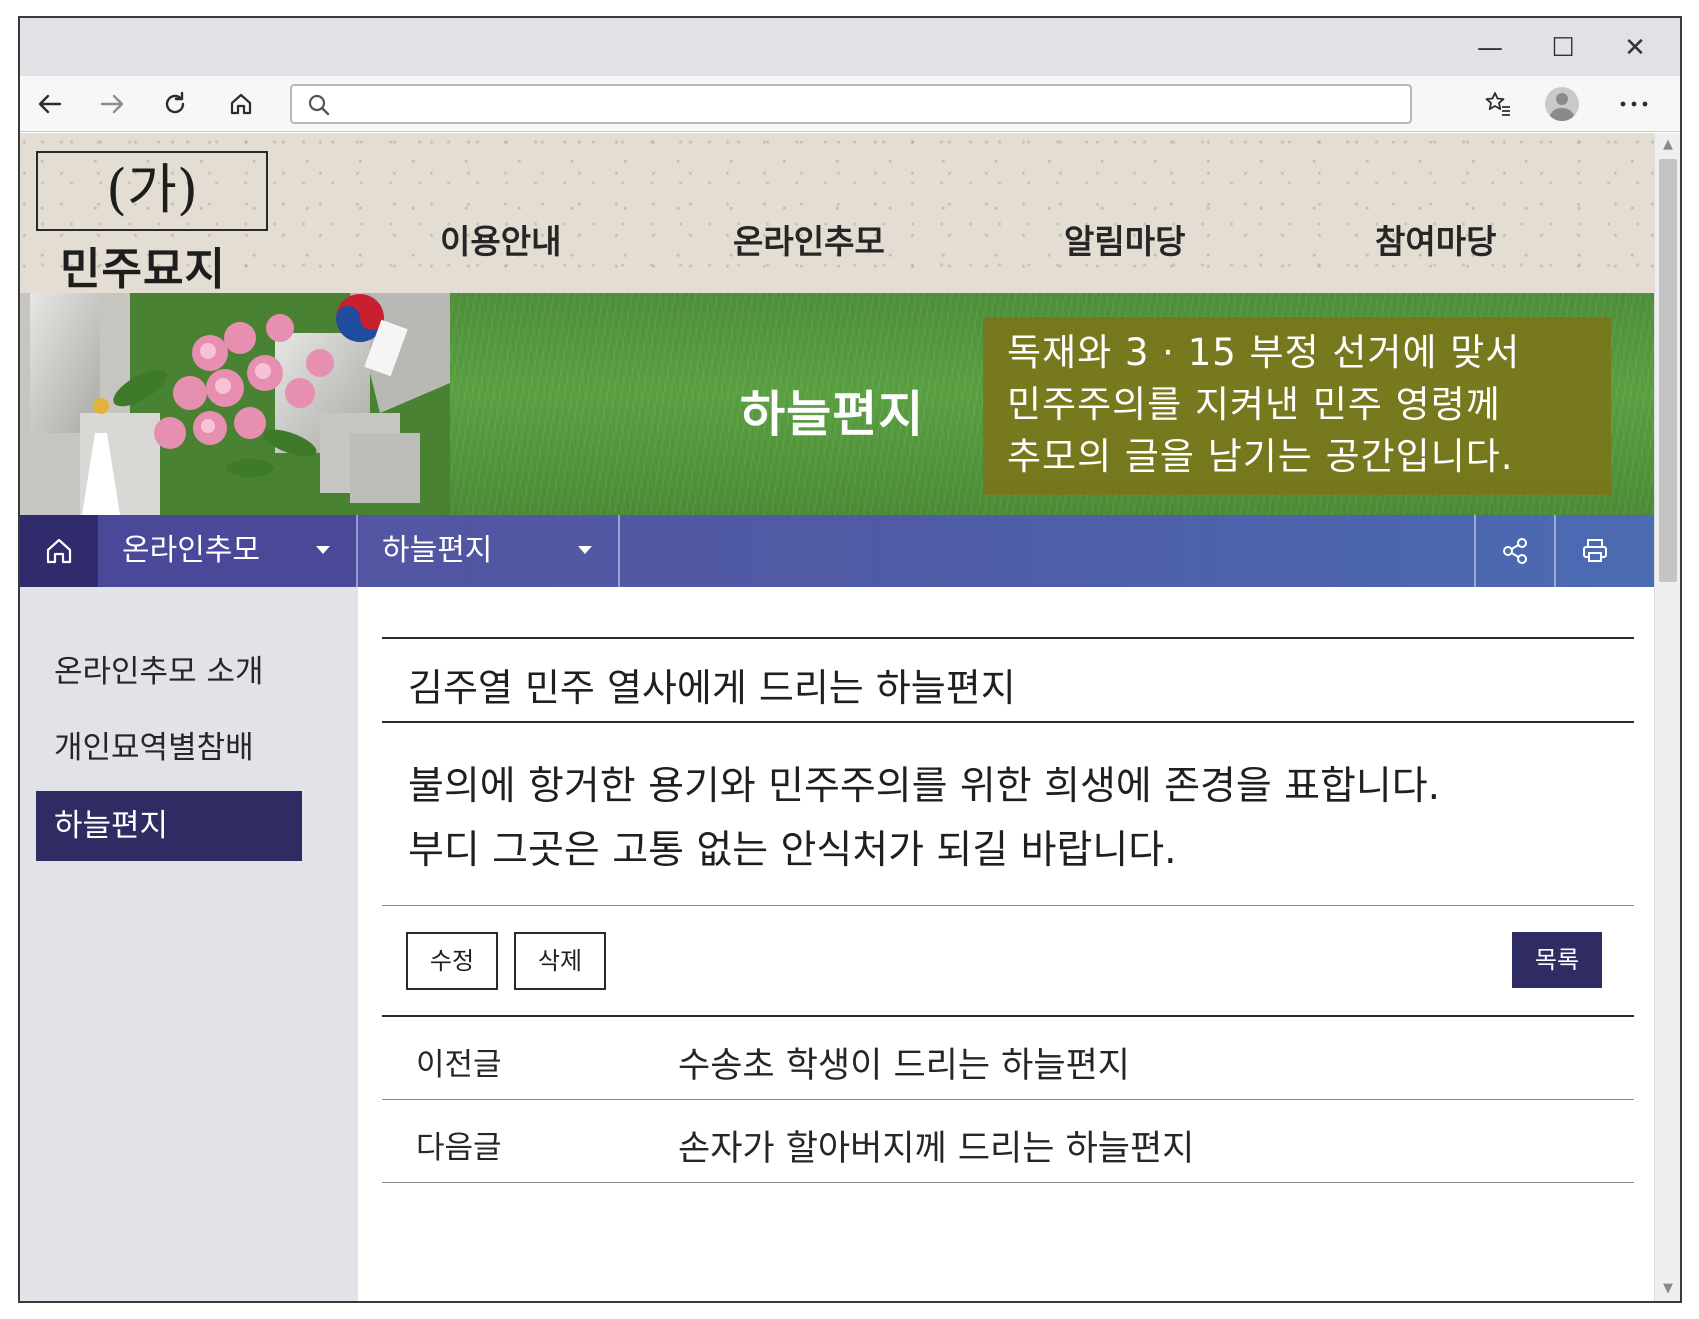 This screenshot has width=1699, height=1319. I want to click on search-icon, so click(319, 105).